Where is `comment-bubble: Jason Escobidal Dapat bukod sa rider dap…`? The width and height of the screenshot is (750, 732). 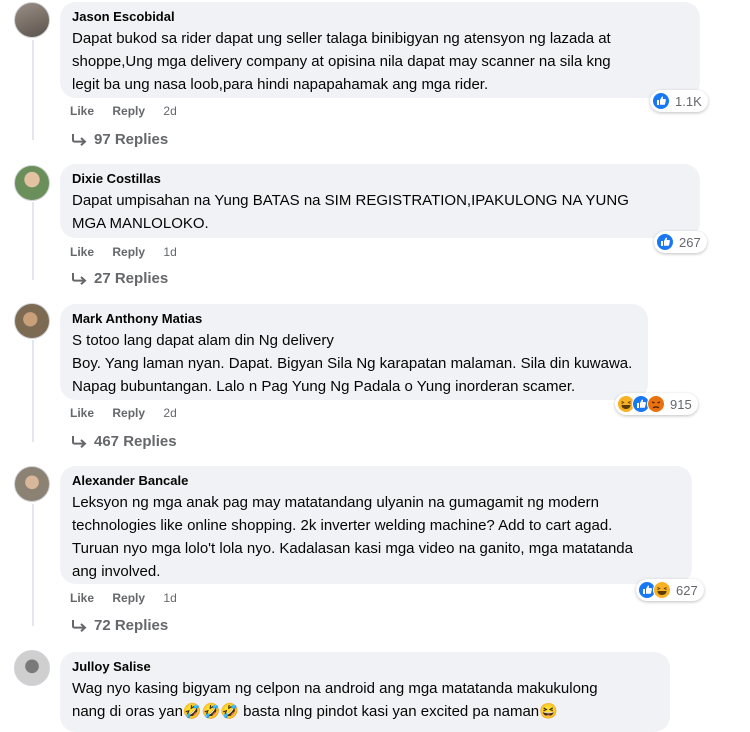
comment-bubble: Jason Escobidal Dapat bukod sa rider dap… is located at coordinates (380, 50).